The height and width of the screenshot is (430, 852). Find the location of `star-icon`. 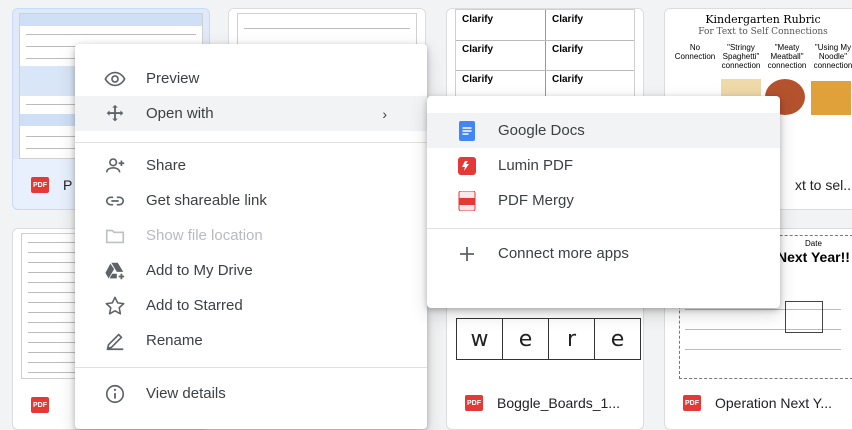

star-icon is located at coordinates (115, 306).